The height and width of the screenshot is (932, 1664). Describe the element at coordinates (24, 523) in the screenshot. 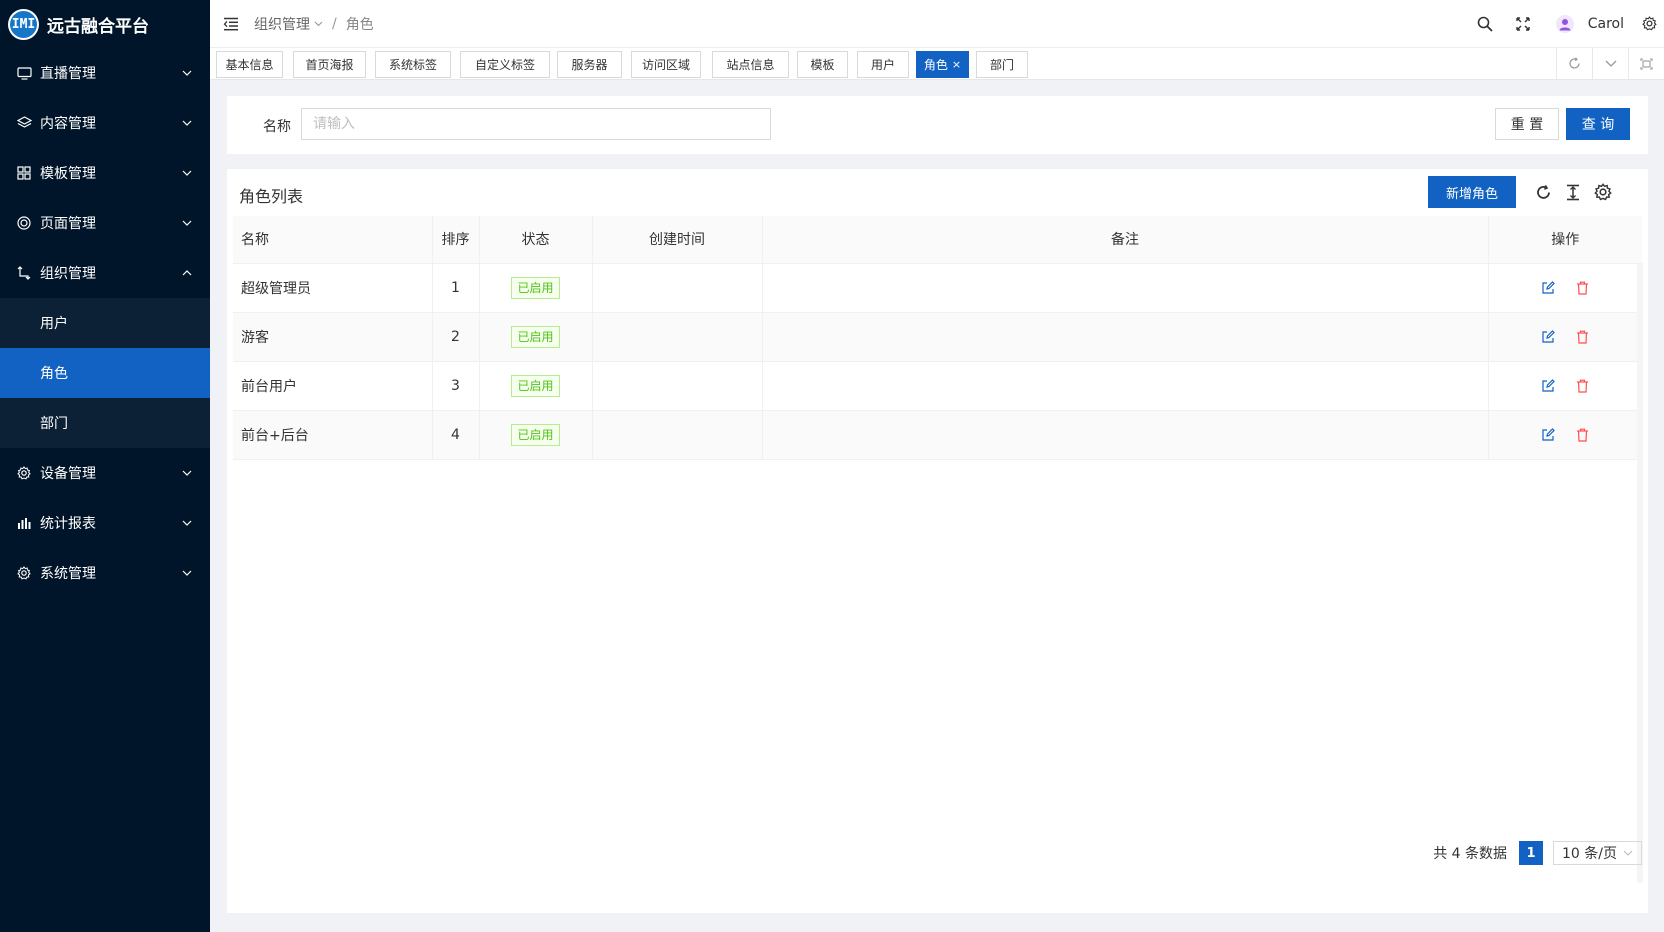

I see `bar-chart-icon` at that location.